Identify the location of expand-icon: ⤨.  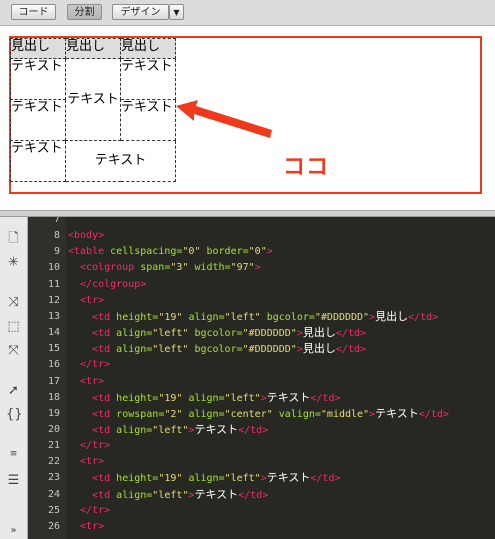
(13, 302).